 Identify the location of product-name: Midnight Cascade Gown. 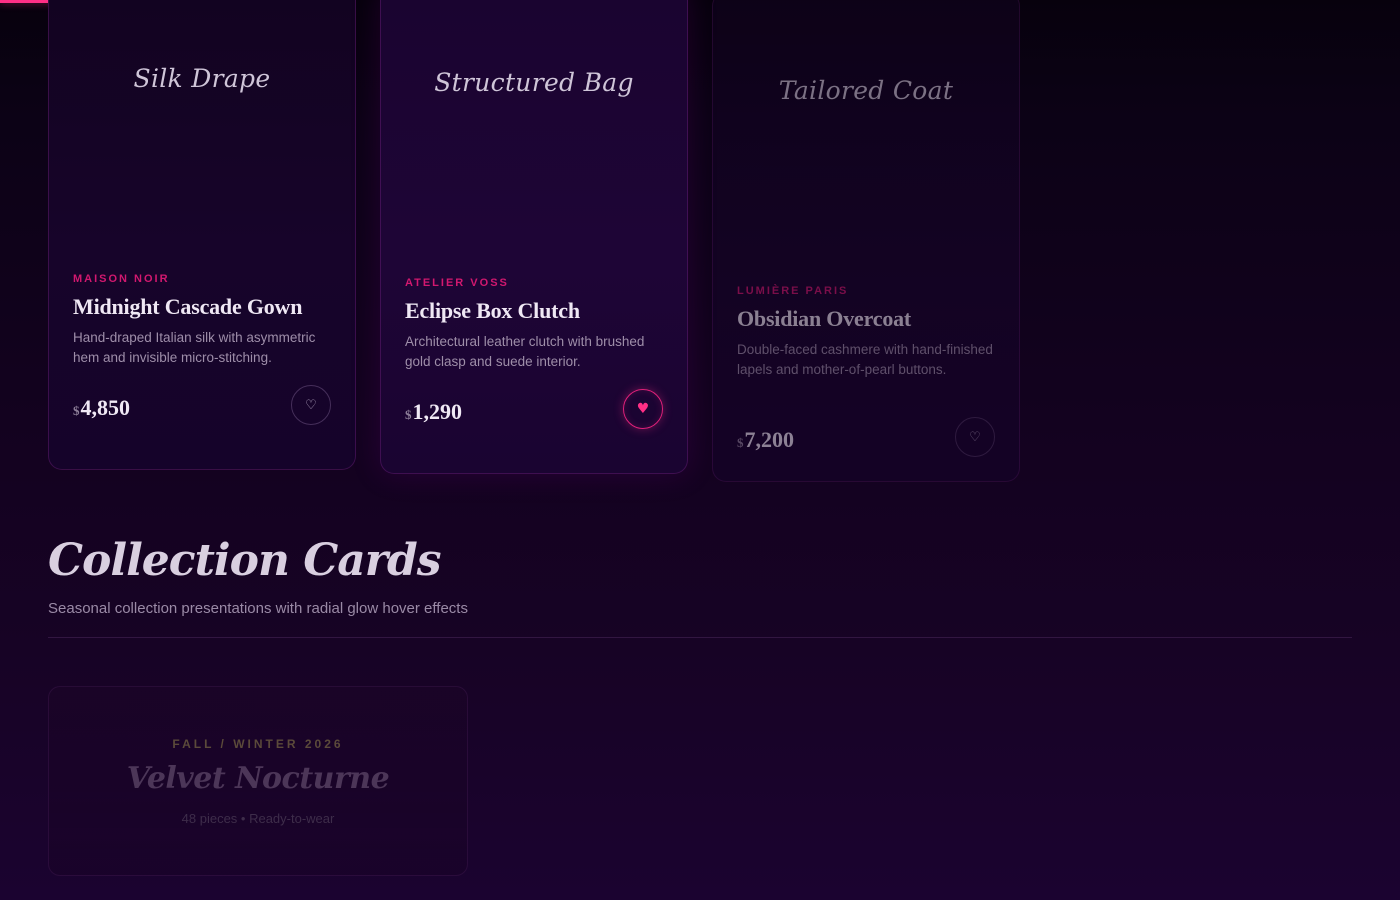
(202, 307).